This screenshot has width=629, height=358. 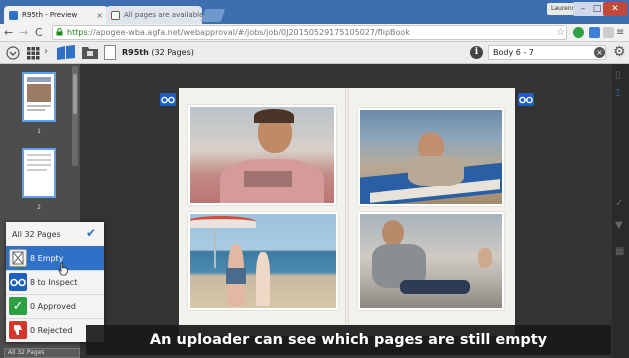 What do you see at coordinates (608, 32) in the screenshot?
I see `extension-grey-icon` at bounding box center [608, 32].